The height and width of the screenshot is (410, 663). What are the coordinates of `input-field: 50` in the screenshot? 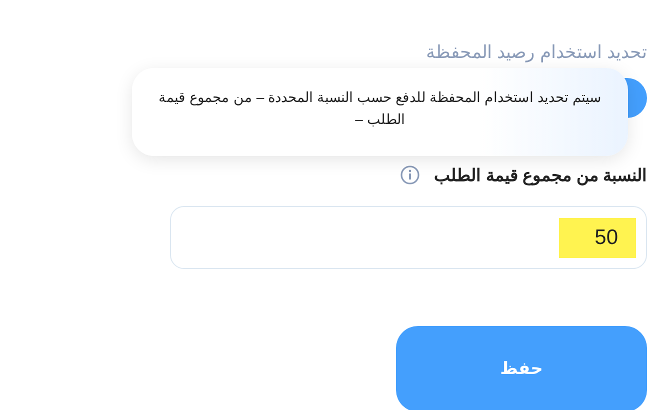 It's located at (408, 237).